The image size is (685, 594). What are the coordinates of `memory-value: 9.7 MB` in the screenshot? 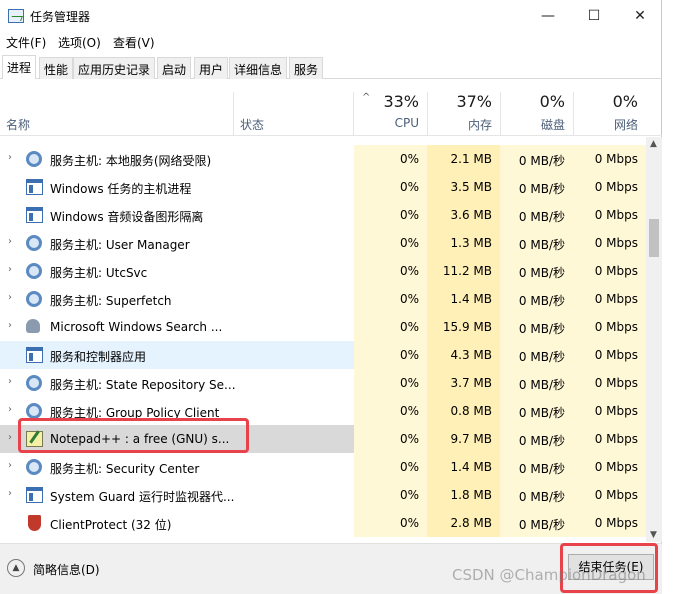 It's located at (471, 439).